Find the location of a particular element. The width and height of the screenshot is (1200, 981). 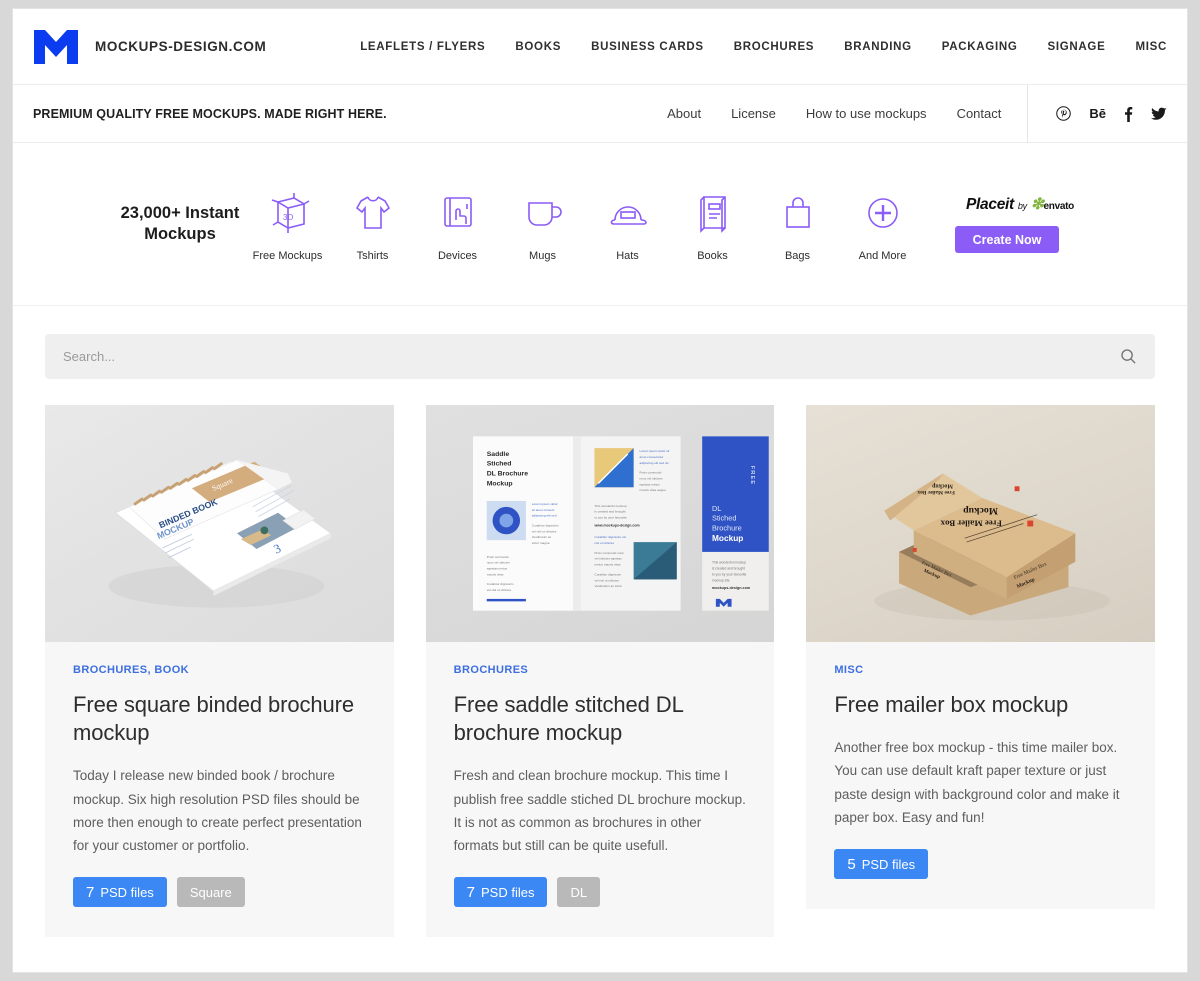

bag-icon is located at coordinates (797, 213).